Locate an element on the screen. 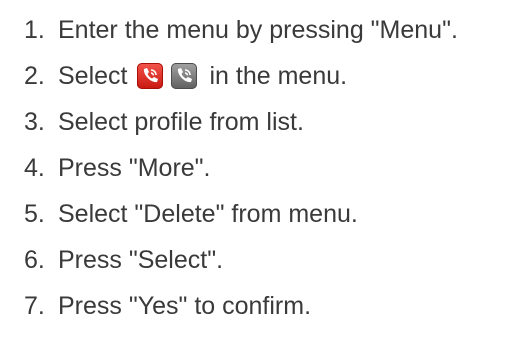 The width and height of the screenshot is (527, 339). step-5: 5. Select "Delete" from menu. is located at coordinates (191, 214).